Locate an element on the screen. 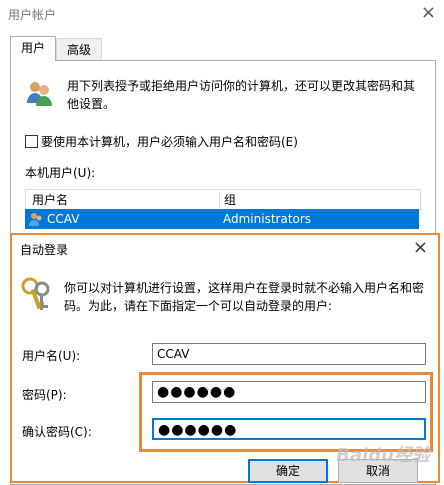 The image size is (444, 485). watermark: Baidu经验 is located at coordinates (383, 455).